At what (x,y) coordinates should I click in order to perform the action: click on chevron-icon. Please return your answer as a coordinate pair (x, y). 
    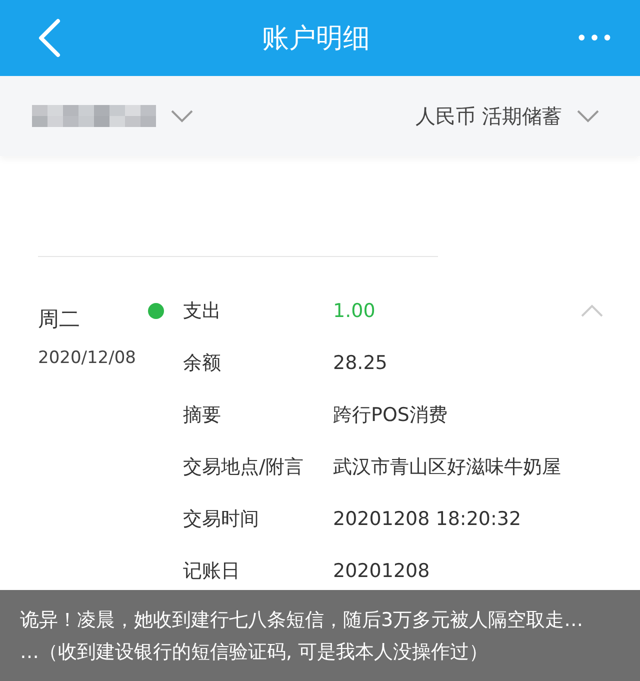
    Looking at the image, I should click on (592, 311).